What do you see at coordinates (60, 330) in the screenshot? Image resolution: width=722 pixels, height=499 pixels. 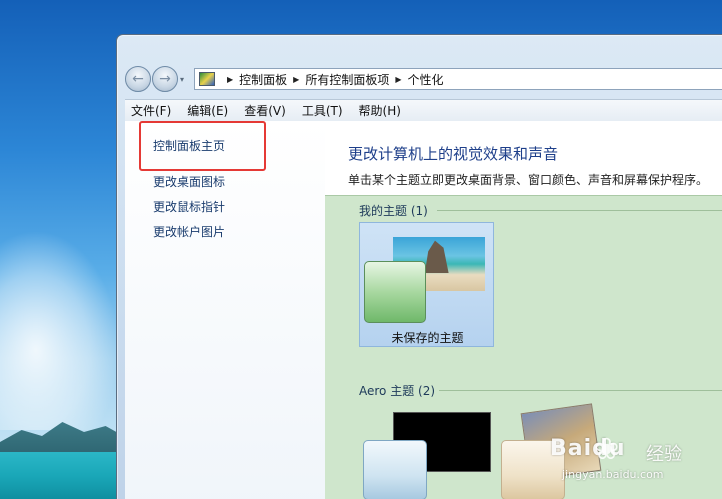 I see `desktop-cloud` at bounding box center [60, 330].